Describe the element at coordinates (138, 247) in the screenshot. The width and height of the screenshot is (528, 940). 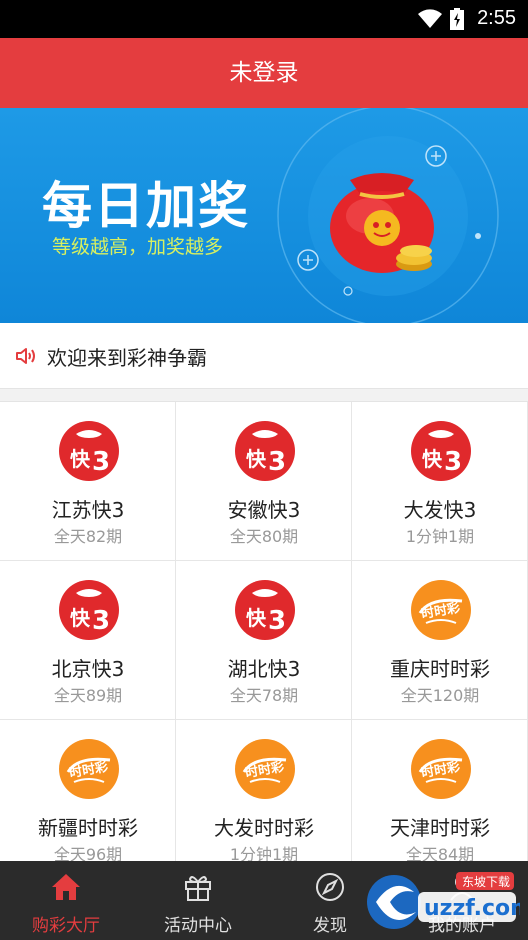
I see `banner-subtitle: 等级越高，加奖越多` at that location.